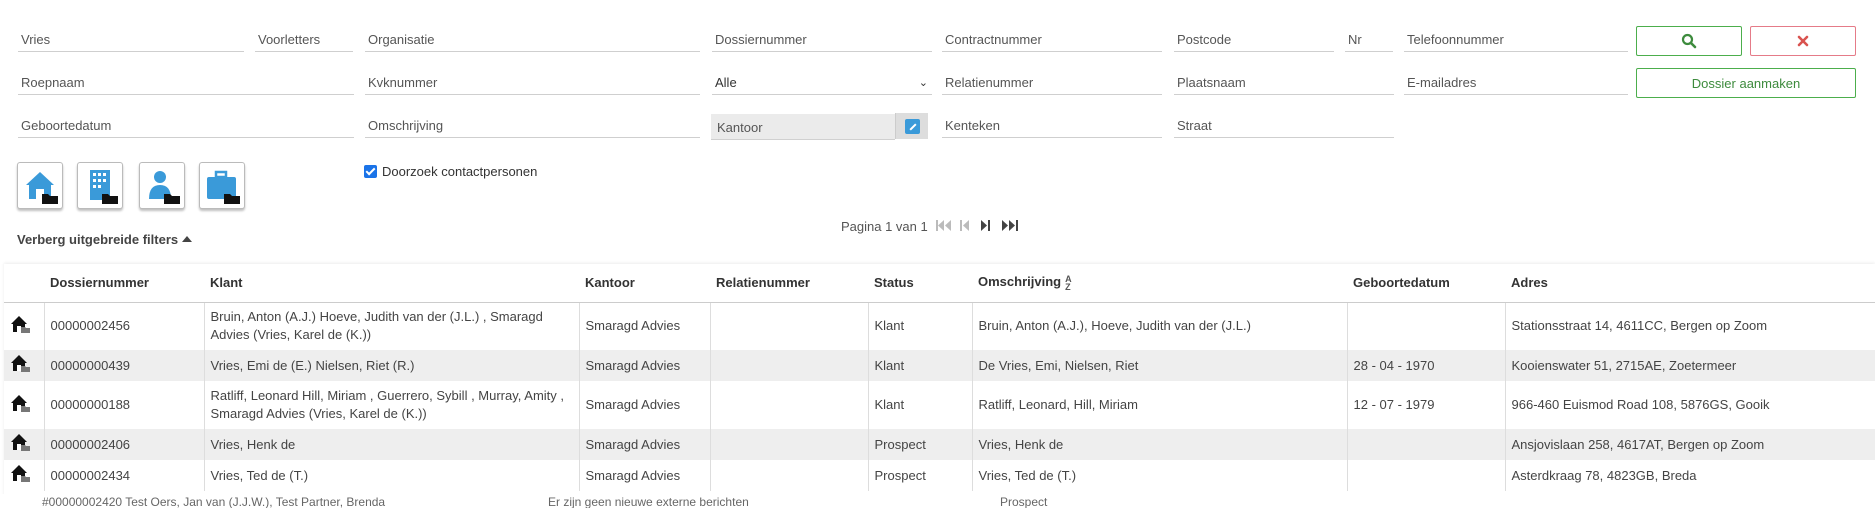  I want to click on roepnaam-input: Roepnaam, so click(186, 82).